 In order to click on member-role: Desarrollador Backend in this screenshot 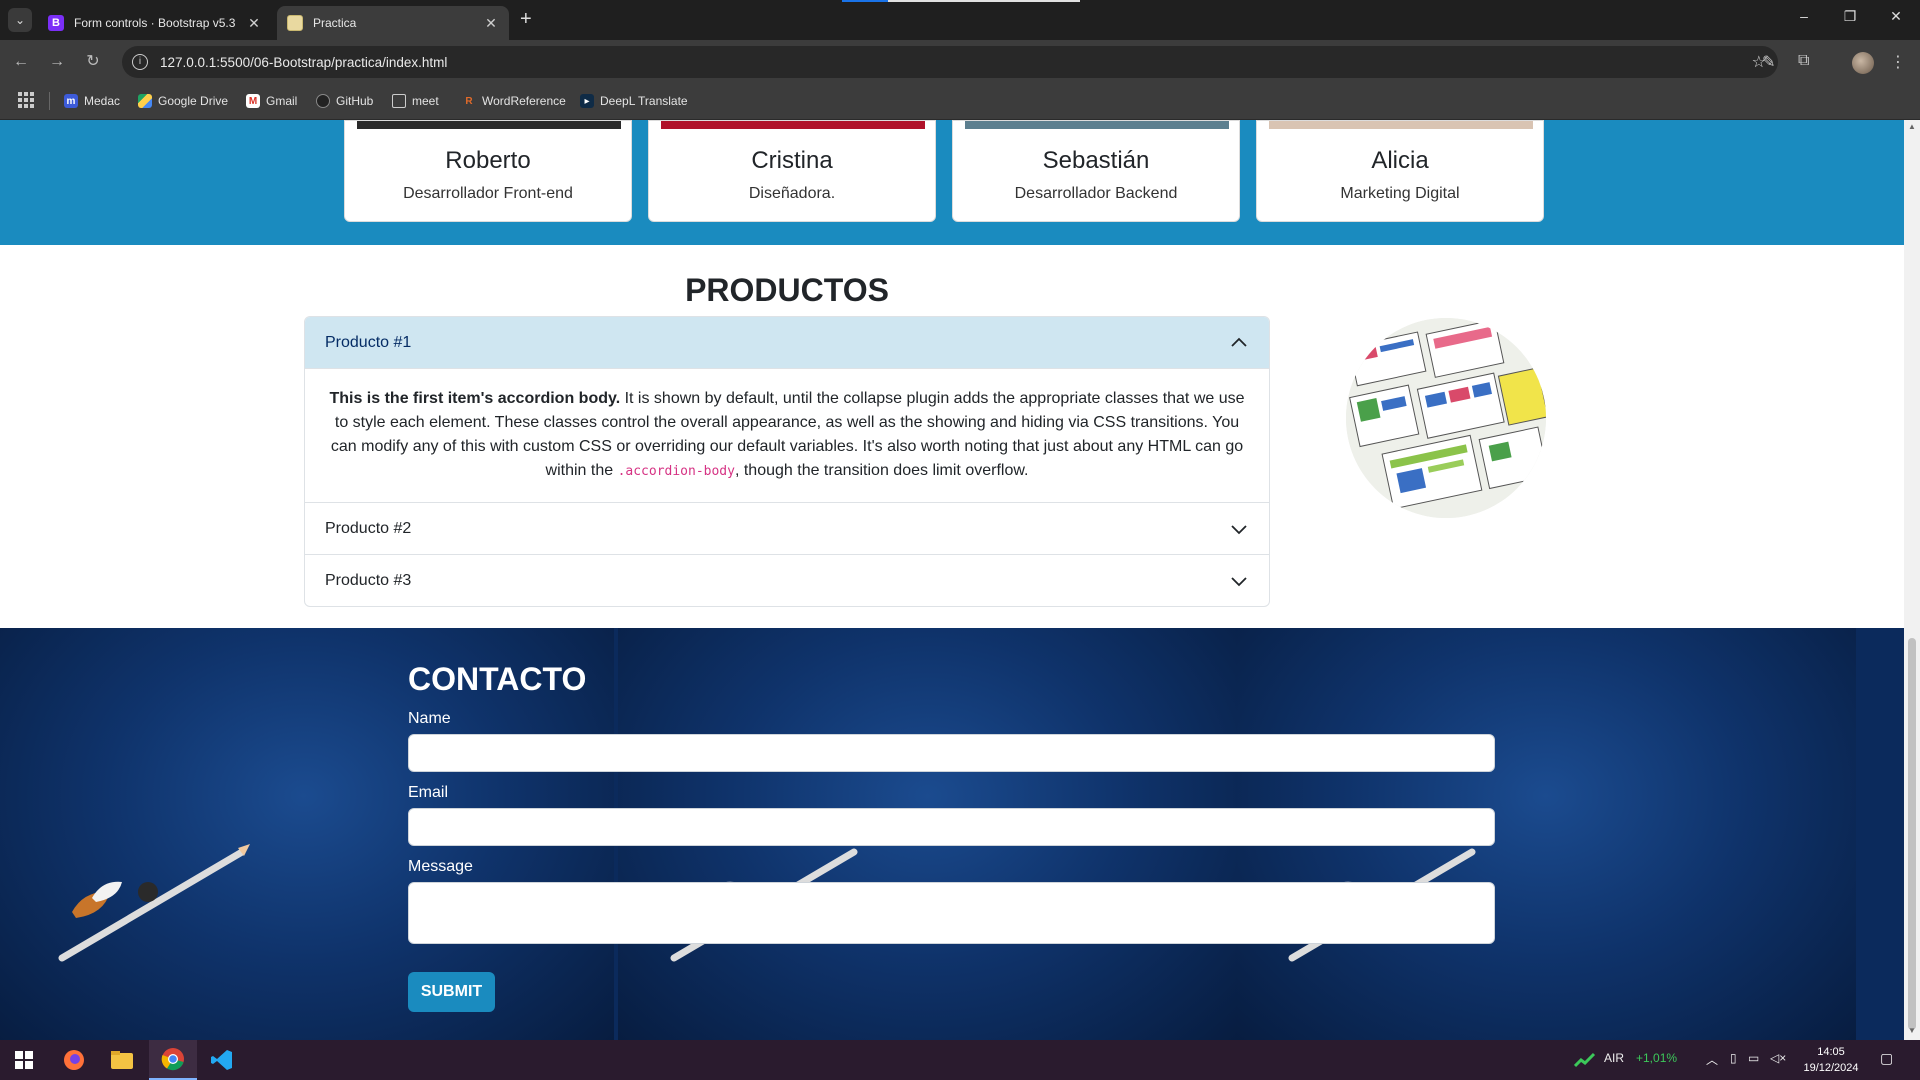, I will do `click(1096, 193)`.